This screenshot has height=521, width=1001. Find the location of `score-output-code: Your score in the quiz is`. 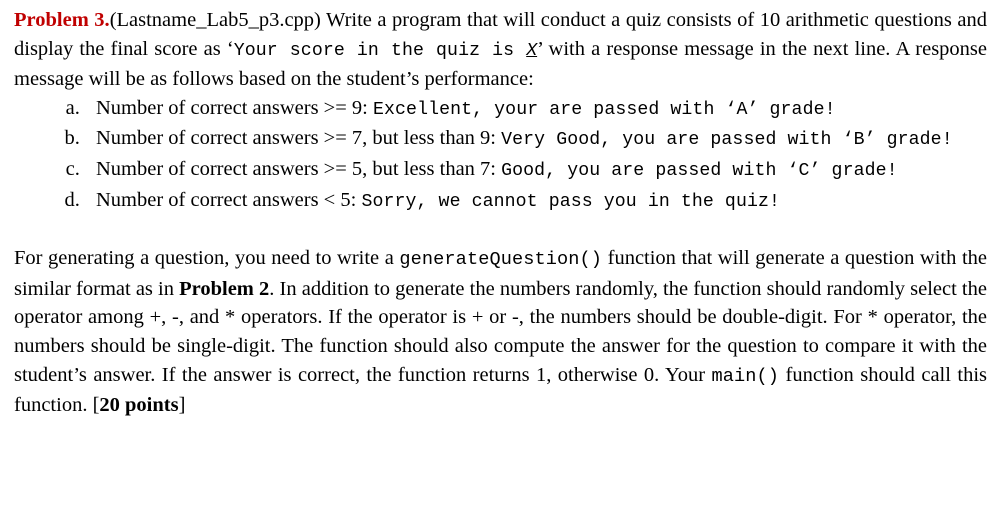

score-output-code: Your score in the quiz is is located at coordinates (380, 50).